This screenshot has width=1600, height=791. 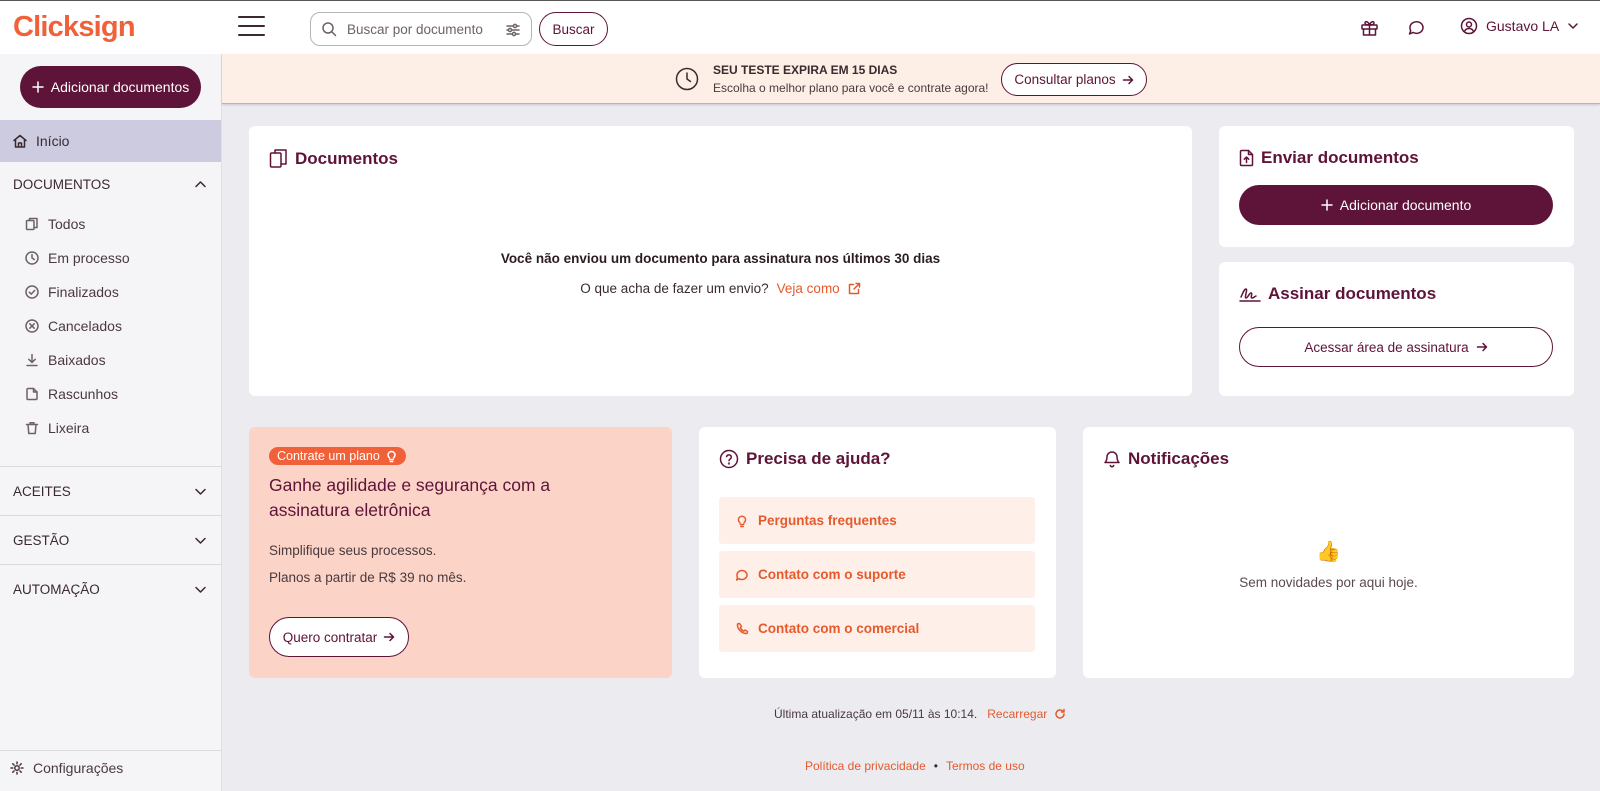 What do you see at coordinates (1250, 294) in the screenshot?
I see `signature-icon` at bounding box center [1250, 294].